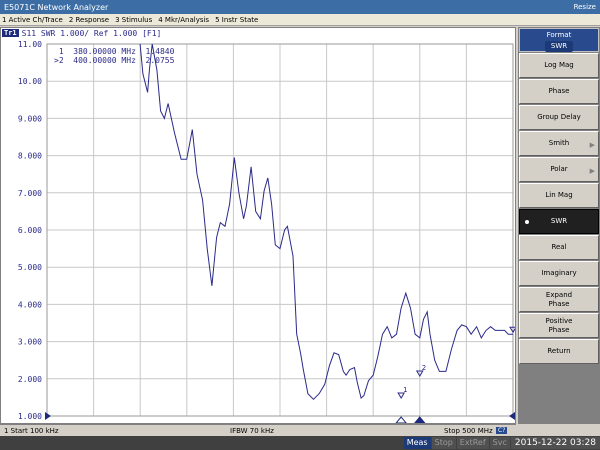  Describe the element at coordinates (30, 342) in the screenshot. I see `y-tick-label: 3.000` at that location.